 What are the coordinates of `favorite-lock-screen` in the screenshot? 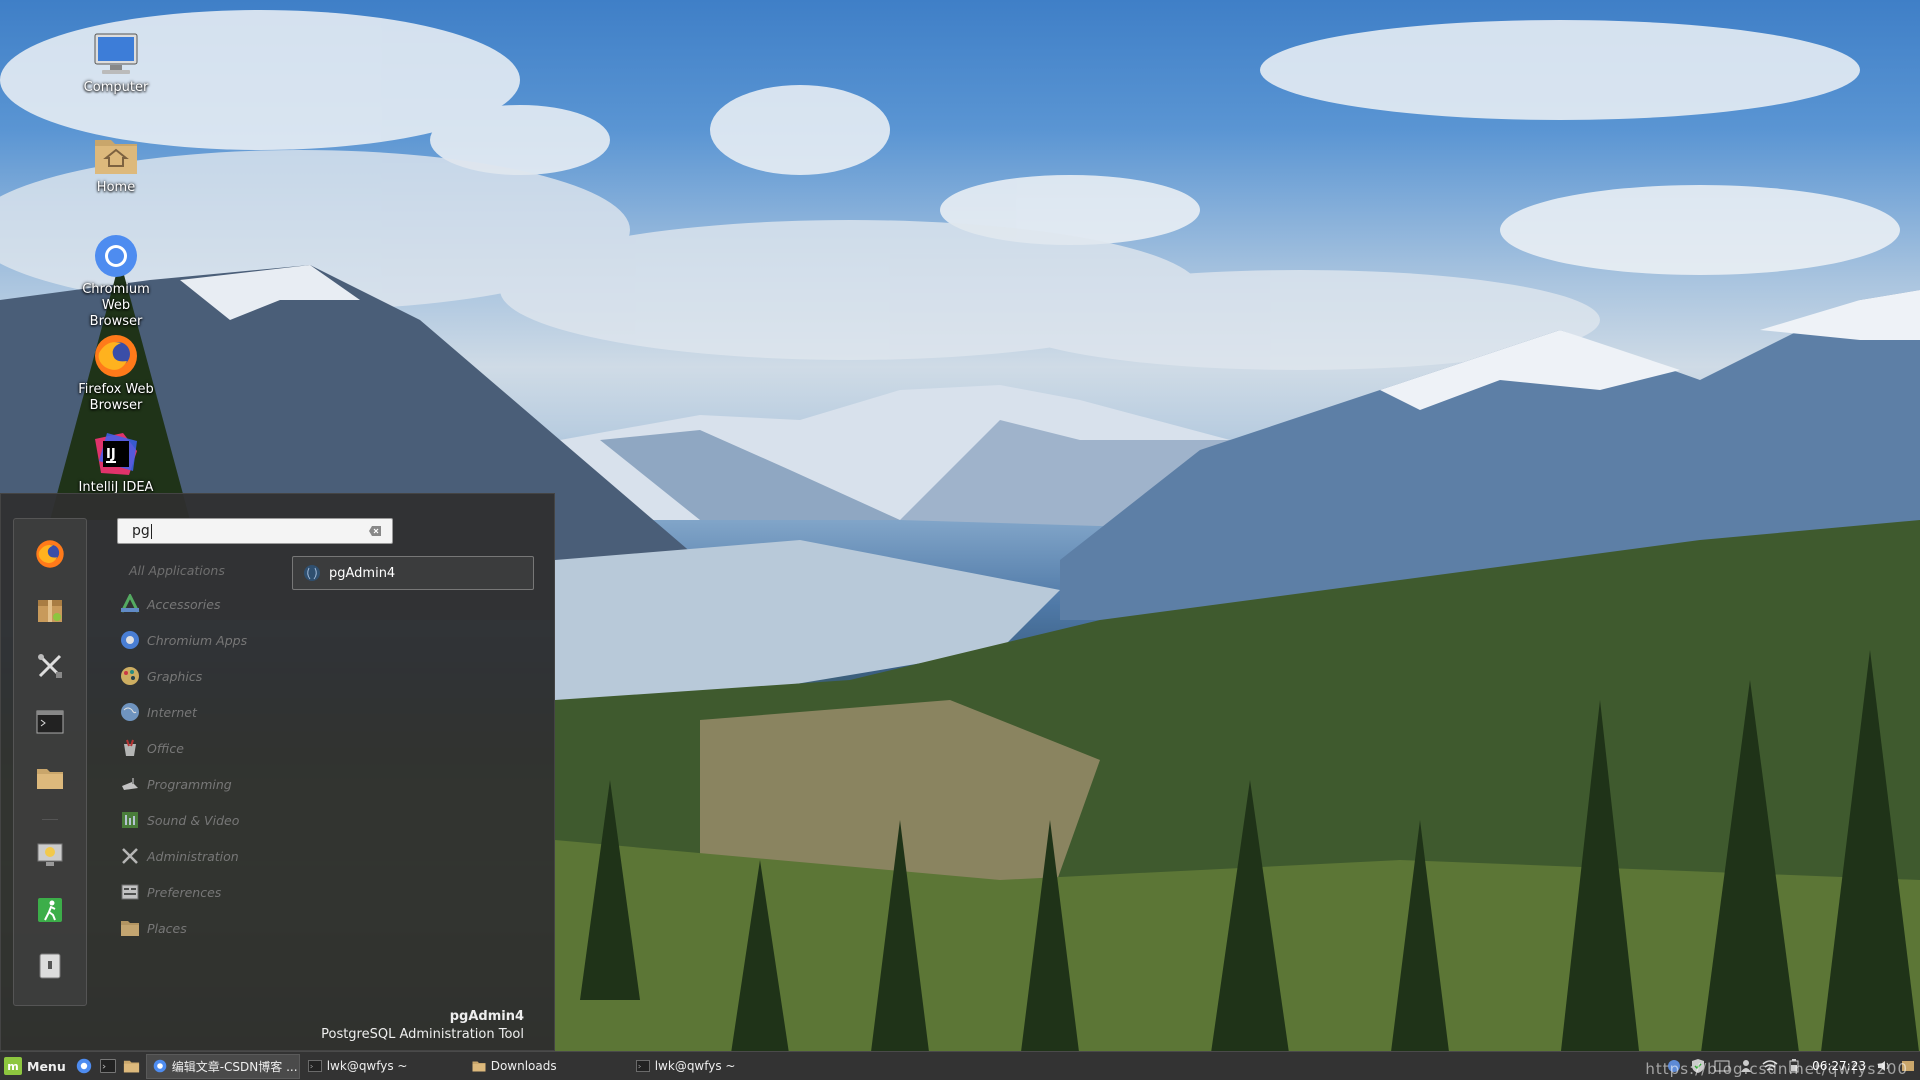 It's located at (50, 854).